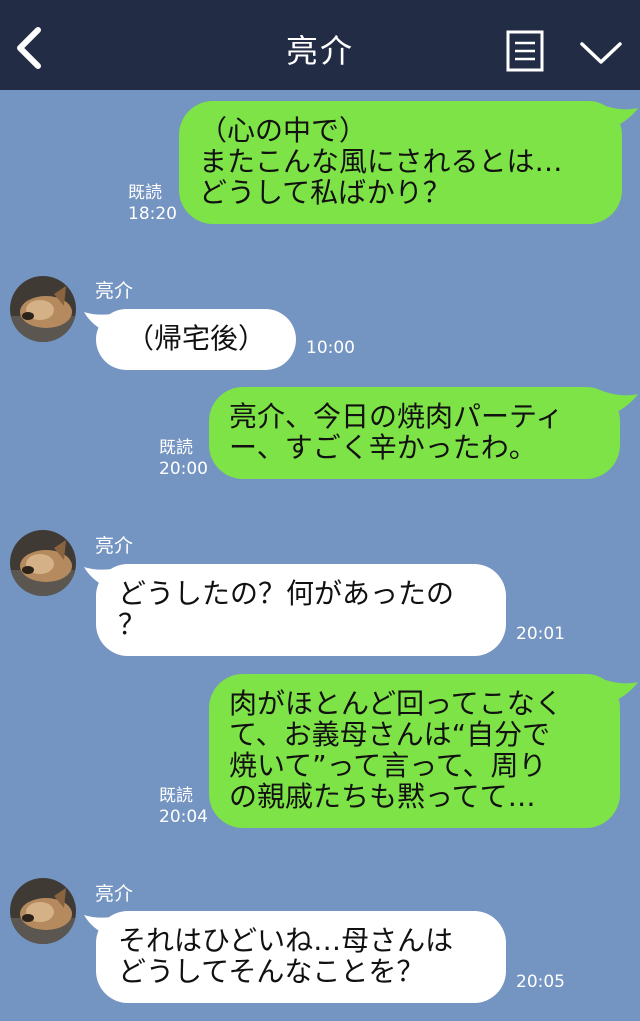 Image resolution: width=640 pixels, height=1021 pixels. I want to click on message-meta: 既読 18:20, so click(152, 204).